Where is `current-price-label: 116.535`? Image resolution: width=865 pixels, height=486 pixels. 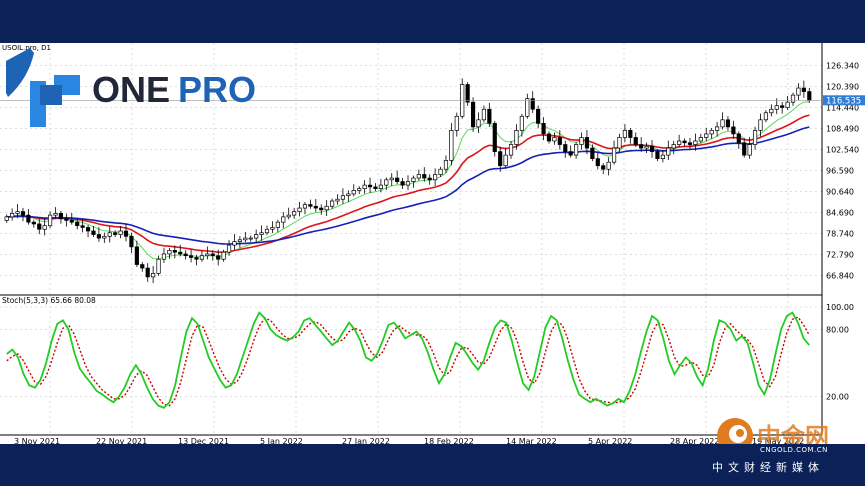
current-price-label: 116.535 is located at coordinates (843, 101).